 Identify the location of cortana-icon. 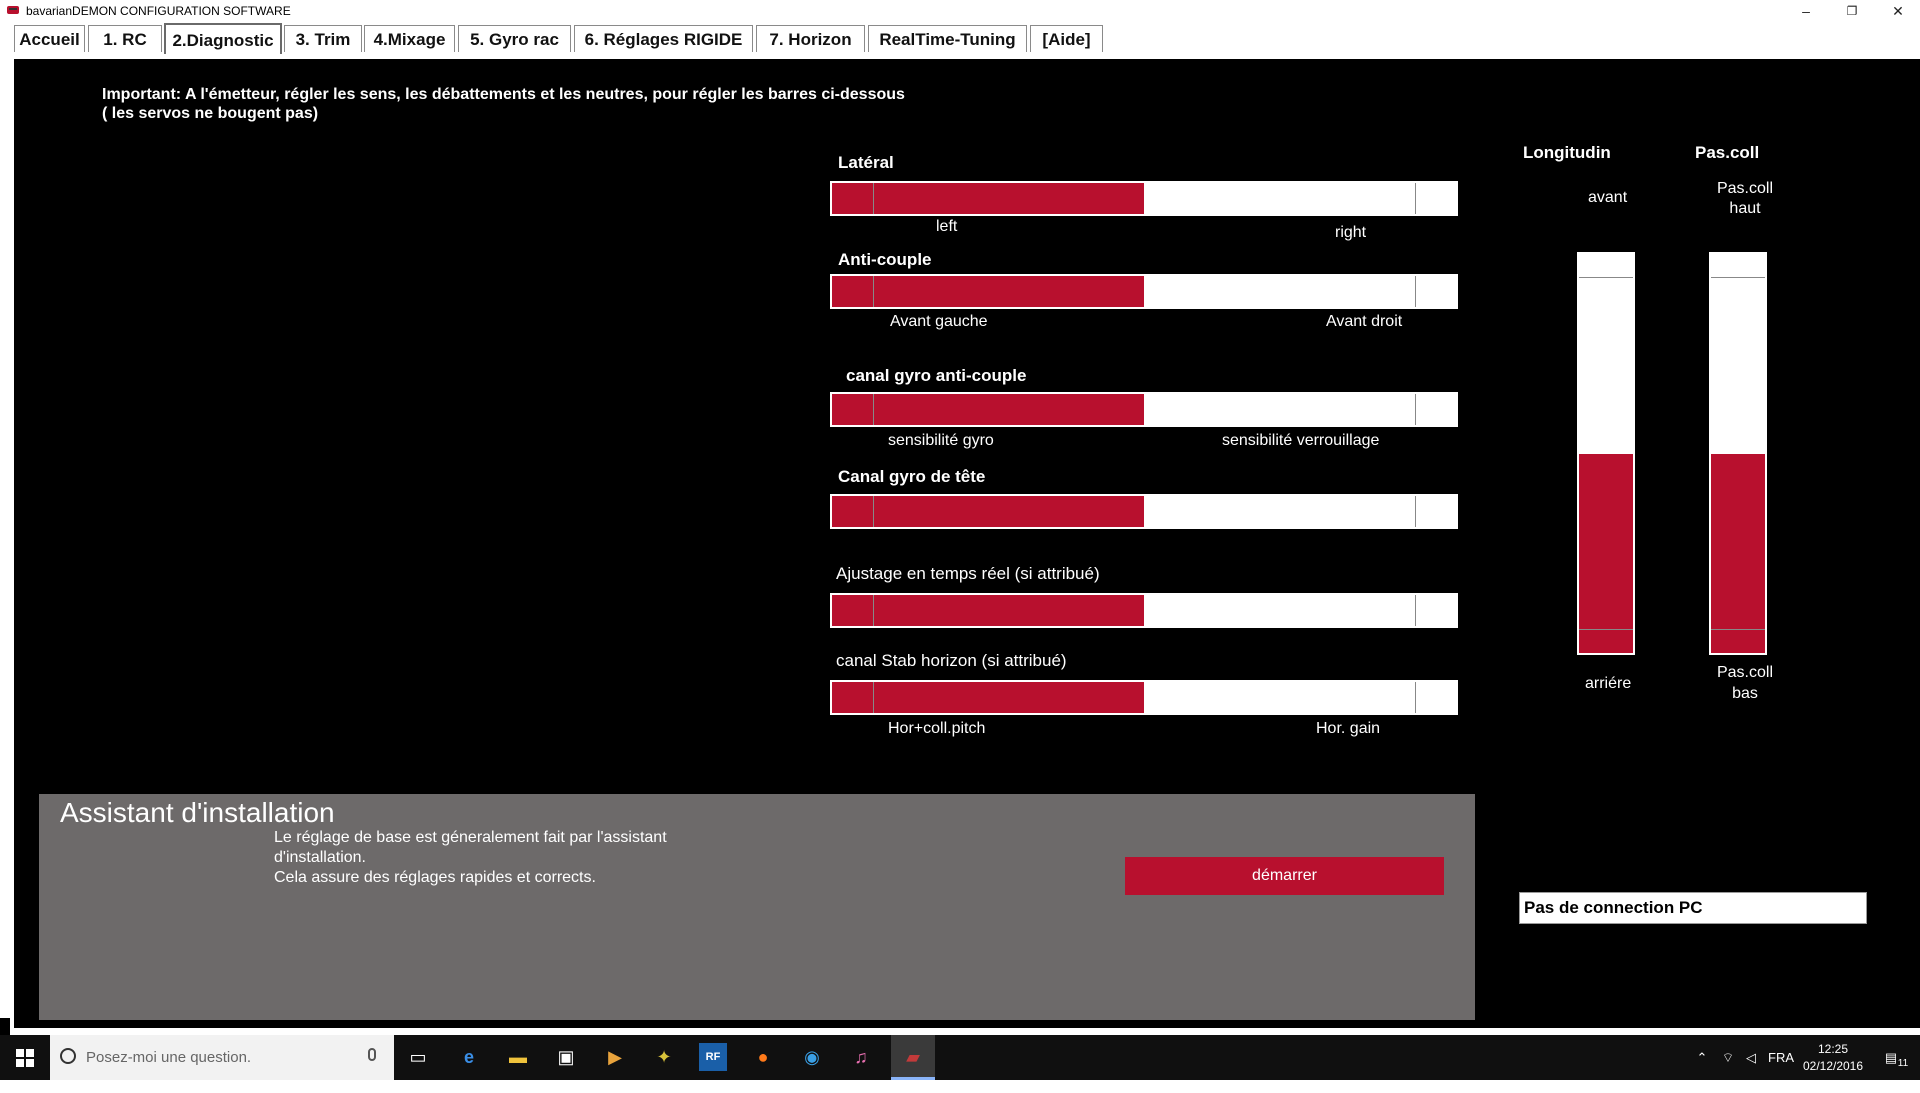
(68, 1056).